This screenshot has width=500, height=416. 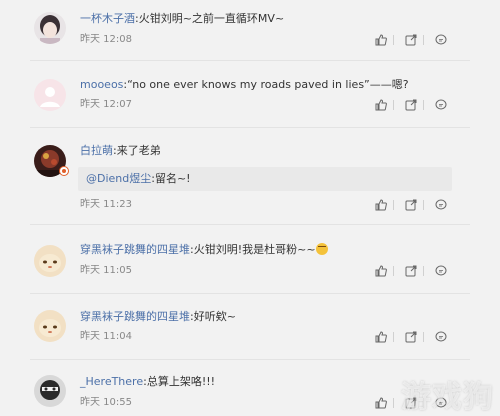 I want to click on verified-badge-icon, so click(x=64, y=171).